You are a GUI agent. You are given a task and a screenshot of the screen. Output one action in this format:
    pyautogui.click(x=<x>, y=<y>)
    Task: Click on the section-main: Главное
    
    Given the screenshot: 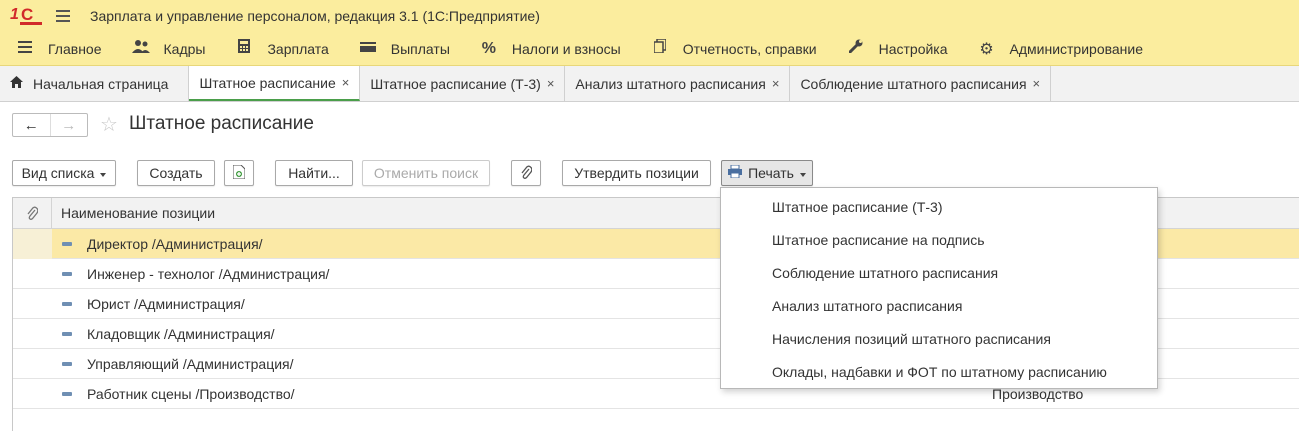 What is the action you would take?
    pyautogui.click(x=58, y=49)
    